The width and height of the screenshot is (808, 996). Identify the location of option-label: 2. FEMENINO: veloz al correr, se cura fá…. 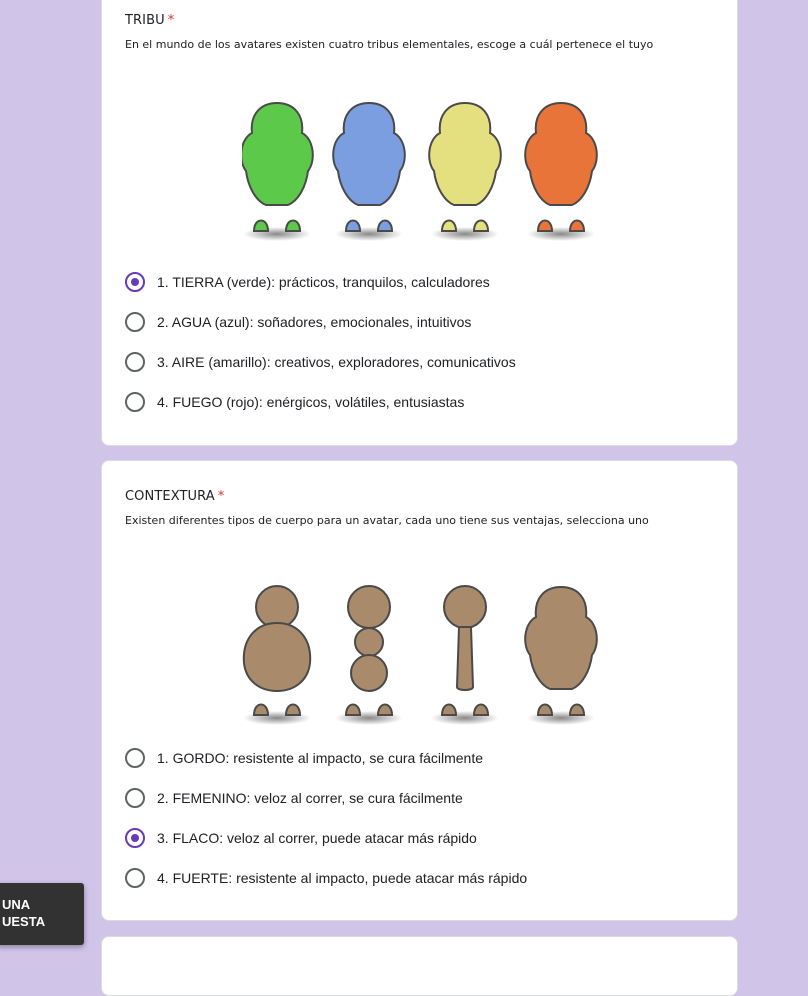
(310, 798).